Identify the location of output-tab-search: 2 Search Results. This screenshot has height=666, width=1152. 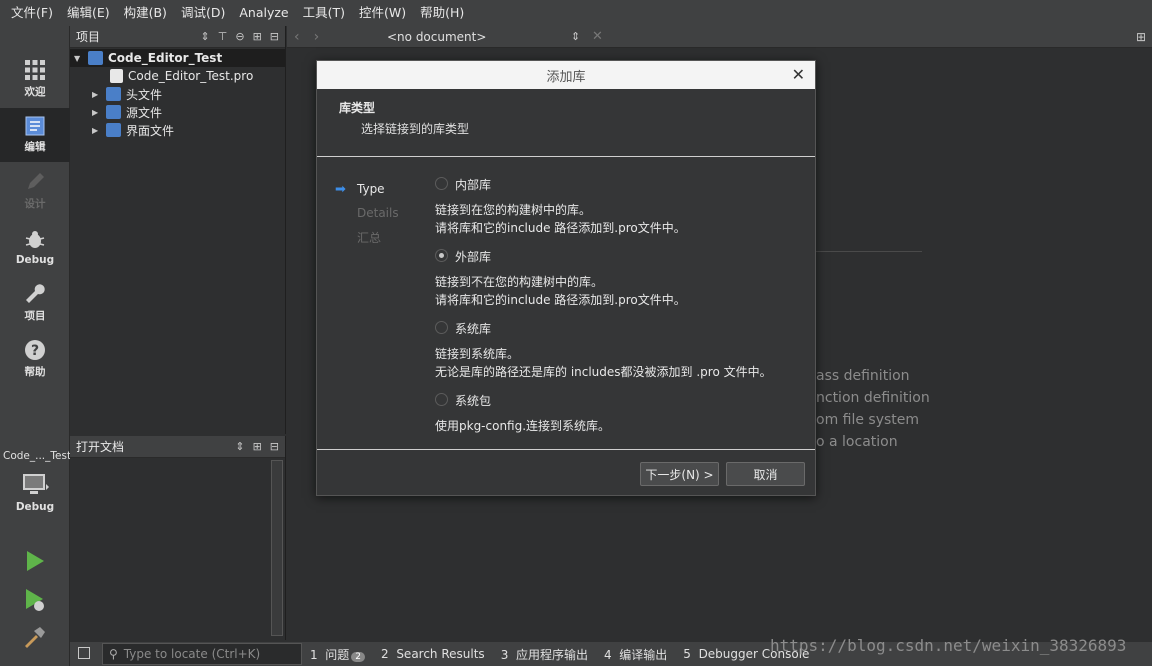
(433, 654).